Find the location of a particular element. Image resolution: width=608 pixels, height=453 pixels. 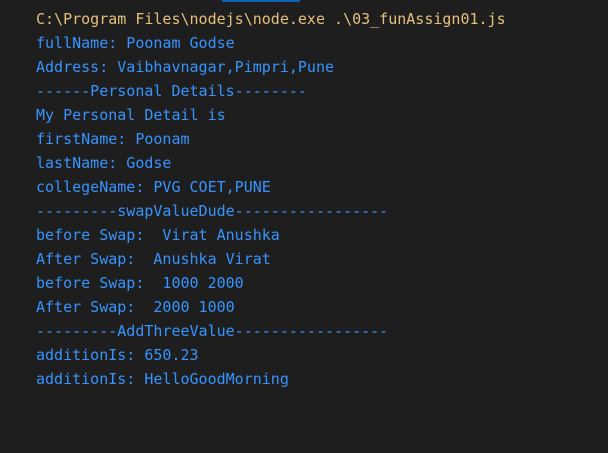

output-line: before Swap: Virat Anushka is located at coordinates (158, 235).